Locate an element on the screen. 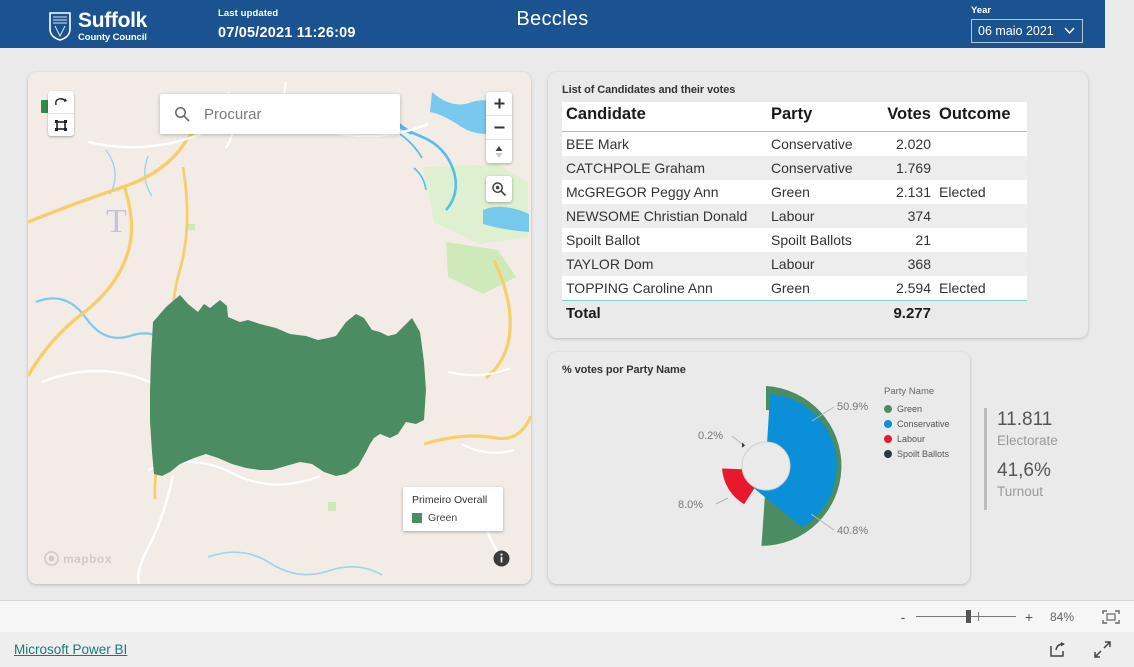  total-label: Total is located at coordinates (664, 313).